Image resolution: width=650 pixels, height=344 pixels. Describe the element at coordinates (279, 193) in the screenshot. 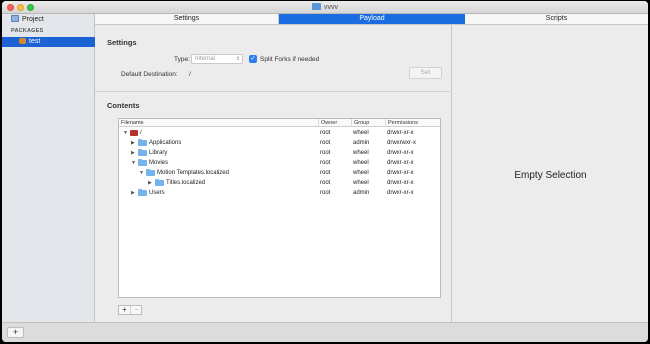

I see `table-row: ▶ Users root admin drwxr-xr-x` at that location.